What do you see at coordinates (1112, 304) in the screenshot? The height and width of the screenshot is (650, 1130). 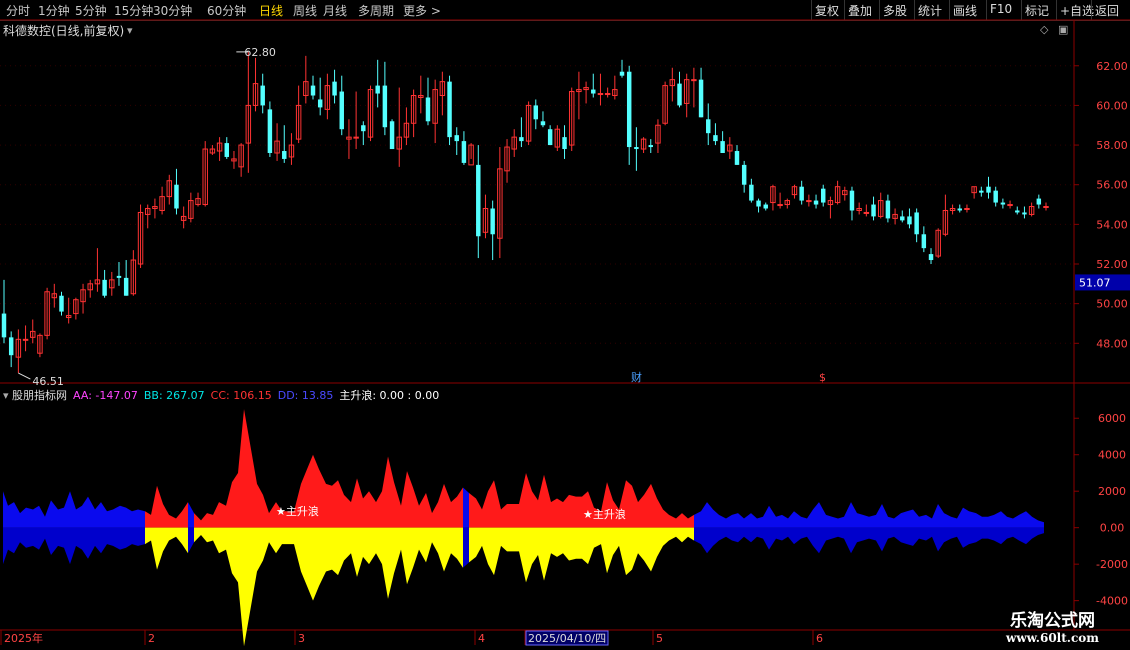 I see `price-tick-label: 50.00` at bounding box center [1112, 304].